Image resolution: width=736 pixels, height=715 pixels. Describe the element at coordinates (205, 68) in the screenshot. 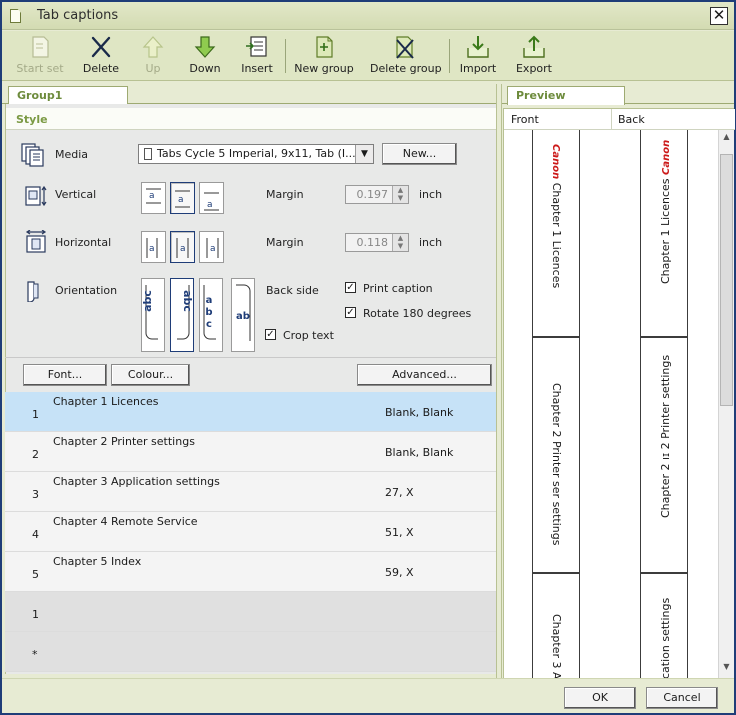

I see `down-label: Down` at that location.